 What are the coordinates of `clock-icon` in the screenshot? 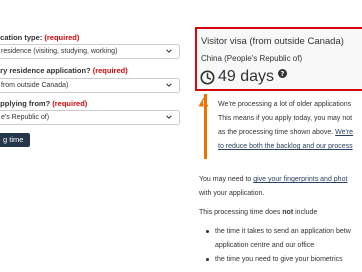 It's located at (207, 77).